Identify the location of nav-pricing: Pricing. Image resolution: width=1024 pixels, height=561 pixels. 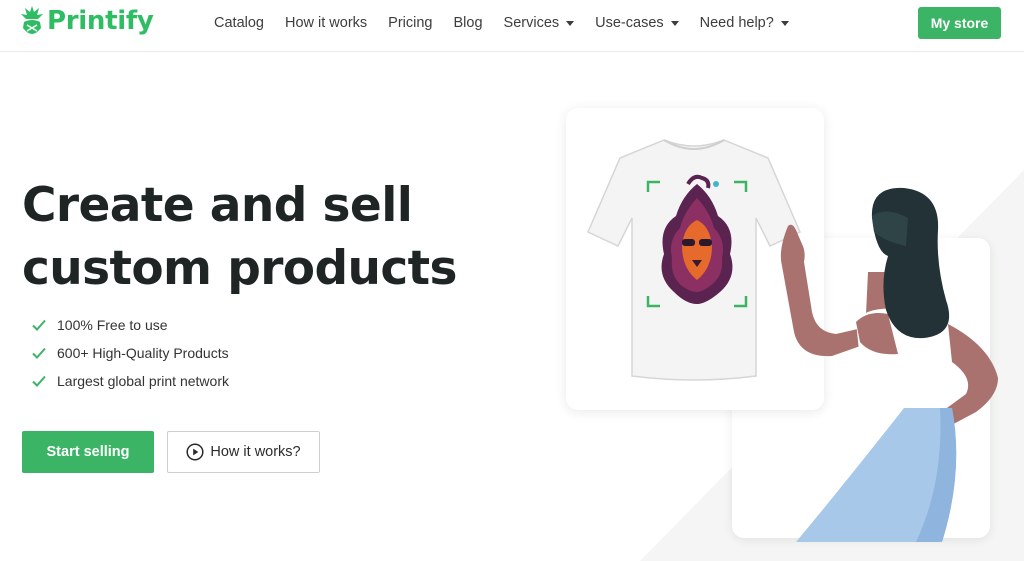
(410, 23).